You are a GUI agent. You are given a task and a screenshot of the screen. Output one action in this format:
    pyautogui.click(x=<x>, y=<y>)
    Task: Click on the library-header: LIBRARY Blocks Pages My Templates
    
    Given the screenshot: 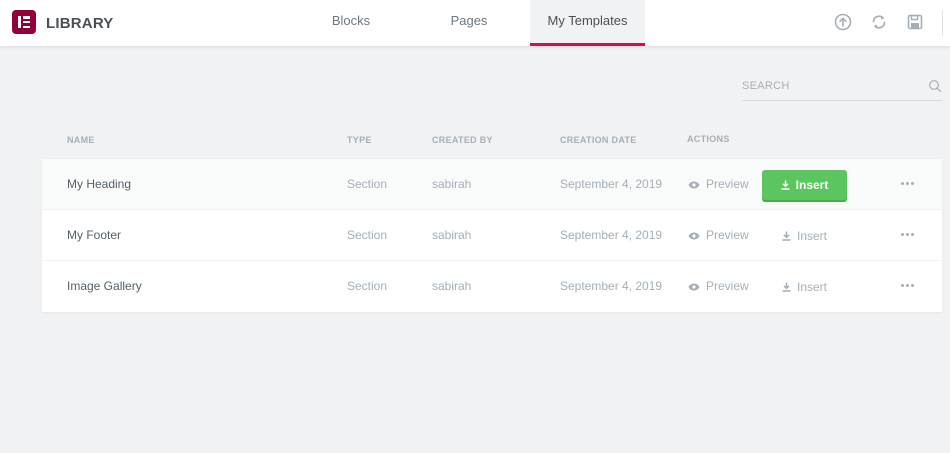 What is the action you would take?
    pyautogui.click(x=475, y=23)
    